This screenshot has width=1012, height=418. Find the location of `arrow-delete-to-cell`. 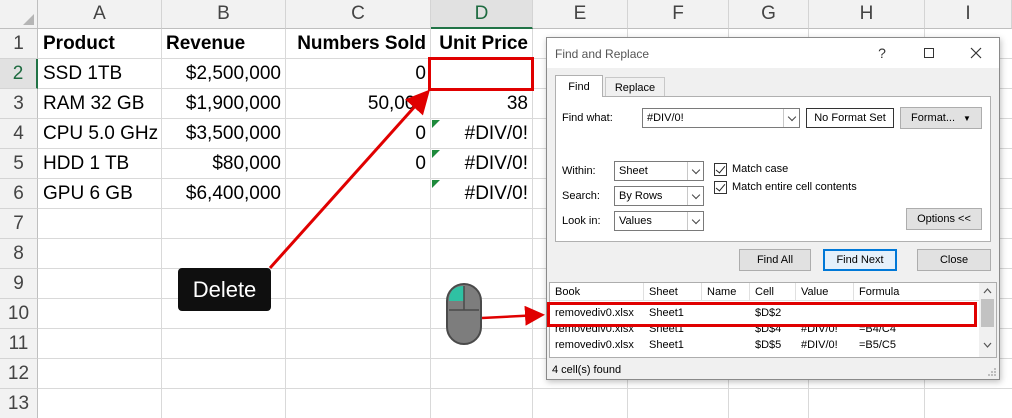

arrow-delete-to-cell is located at coordinates (349, 179).